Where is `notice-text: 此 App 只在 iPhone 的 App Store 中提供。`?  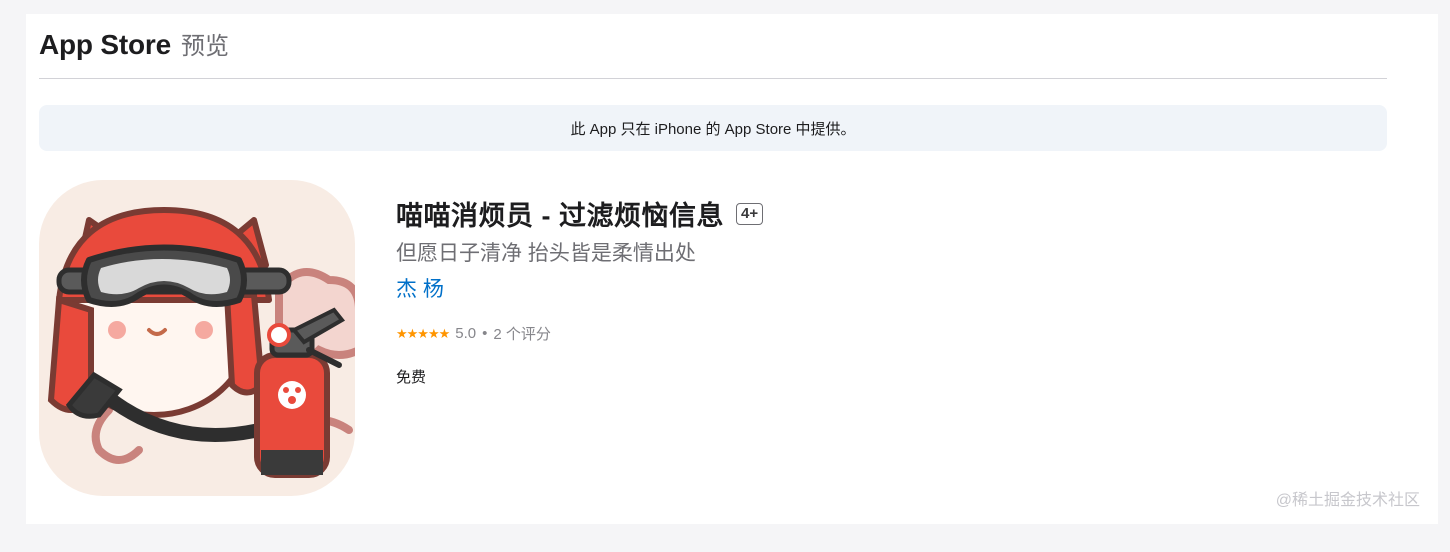 notice-text: 此 App 只在 iPhone 的 App Store 中提供。 is located at coordinates (713, 129).